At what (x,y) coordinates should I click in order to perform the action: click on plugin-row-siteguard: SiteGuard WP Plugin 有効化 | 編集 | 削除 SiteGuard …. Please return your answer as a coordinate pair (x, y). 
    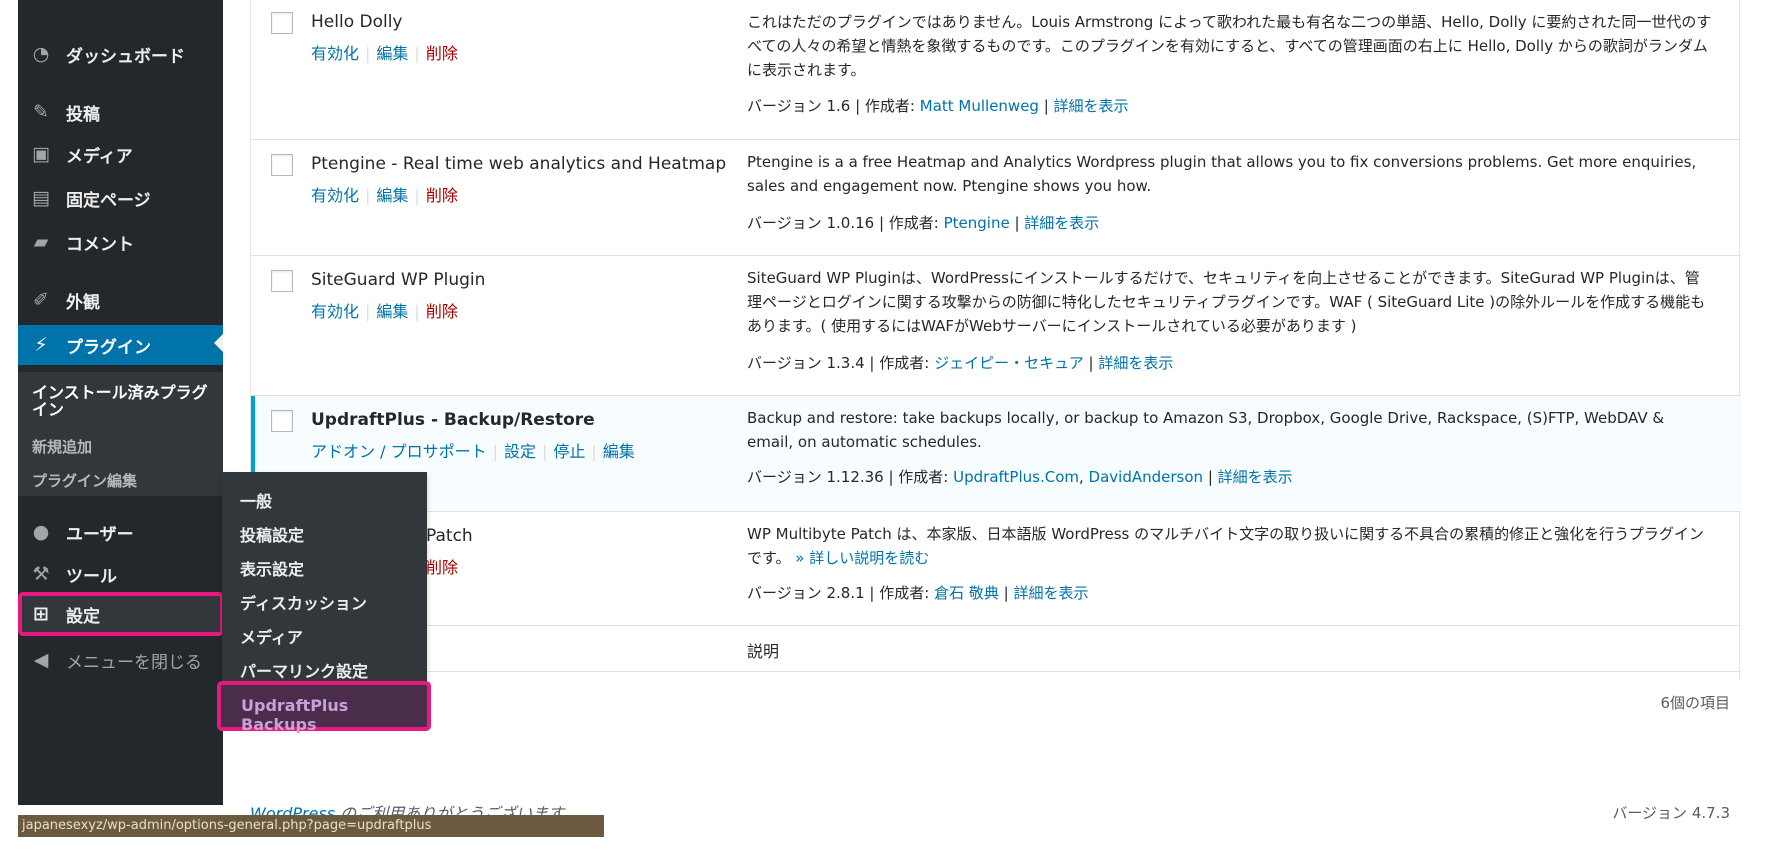
    Looking at the image, I should click on (996, 326).